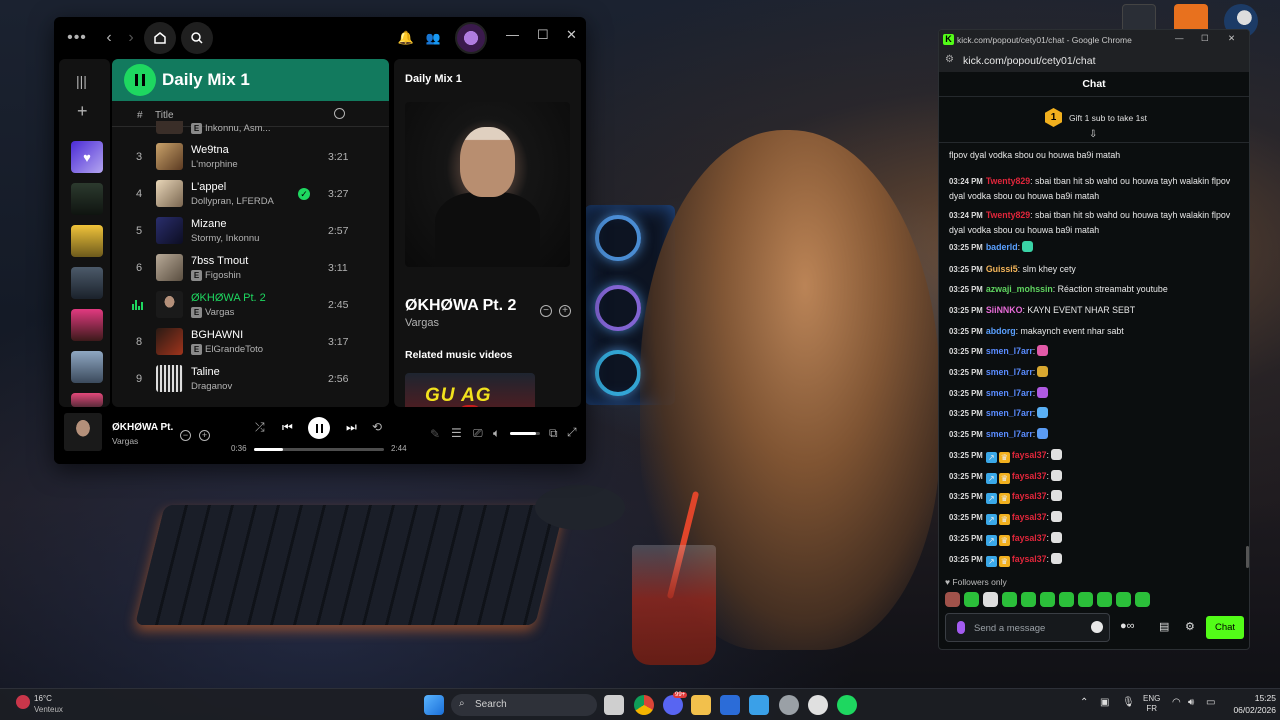 The height and width of the screenshot is (720, 1280). Describe the element at coordinates (433, 38) in the screenshot. I see `friends-icon: 👥` at that location.